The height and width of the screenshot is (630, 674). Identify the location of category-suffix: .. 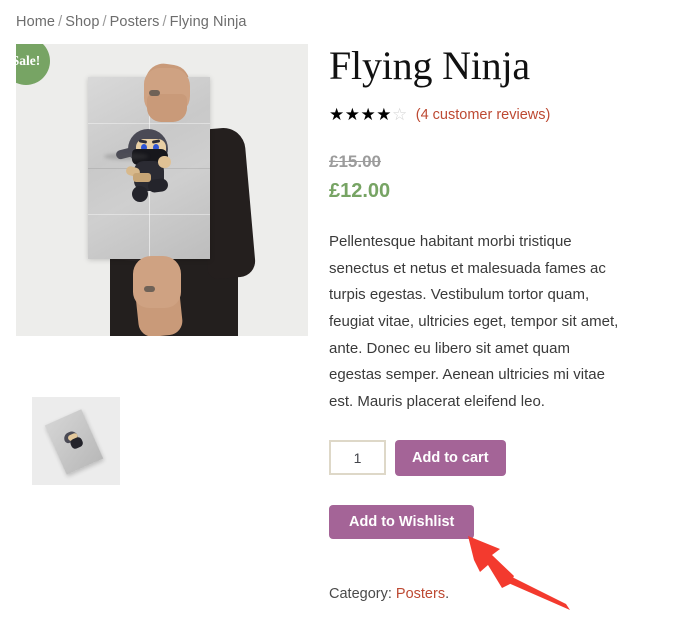
(447, 593).